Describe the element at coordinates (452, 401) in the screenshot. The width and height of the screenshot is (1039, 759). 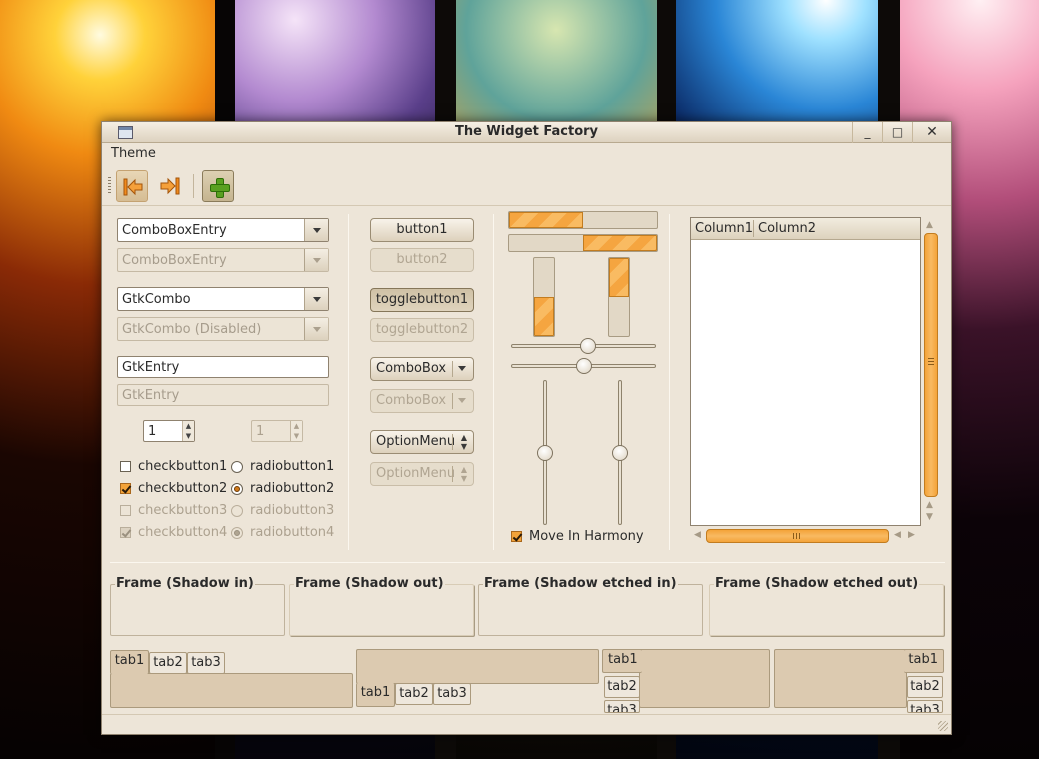
I see `combo-box-divider` at that location.